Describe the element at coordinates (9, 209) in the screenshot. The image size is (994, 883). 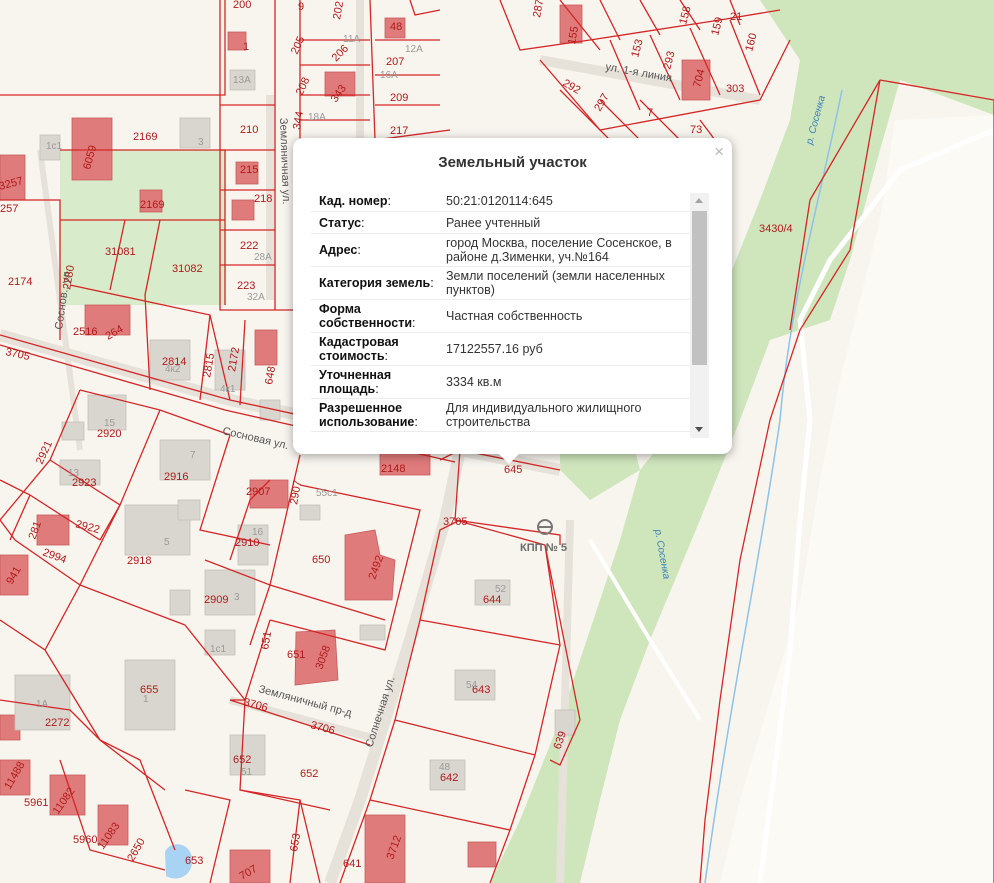
I see `parcel-label: 257` at that location.